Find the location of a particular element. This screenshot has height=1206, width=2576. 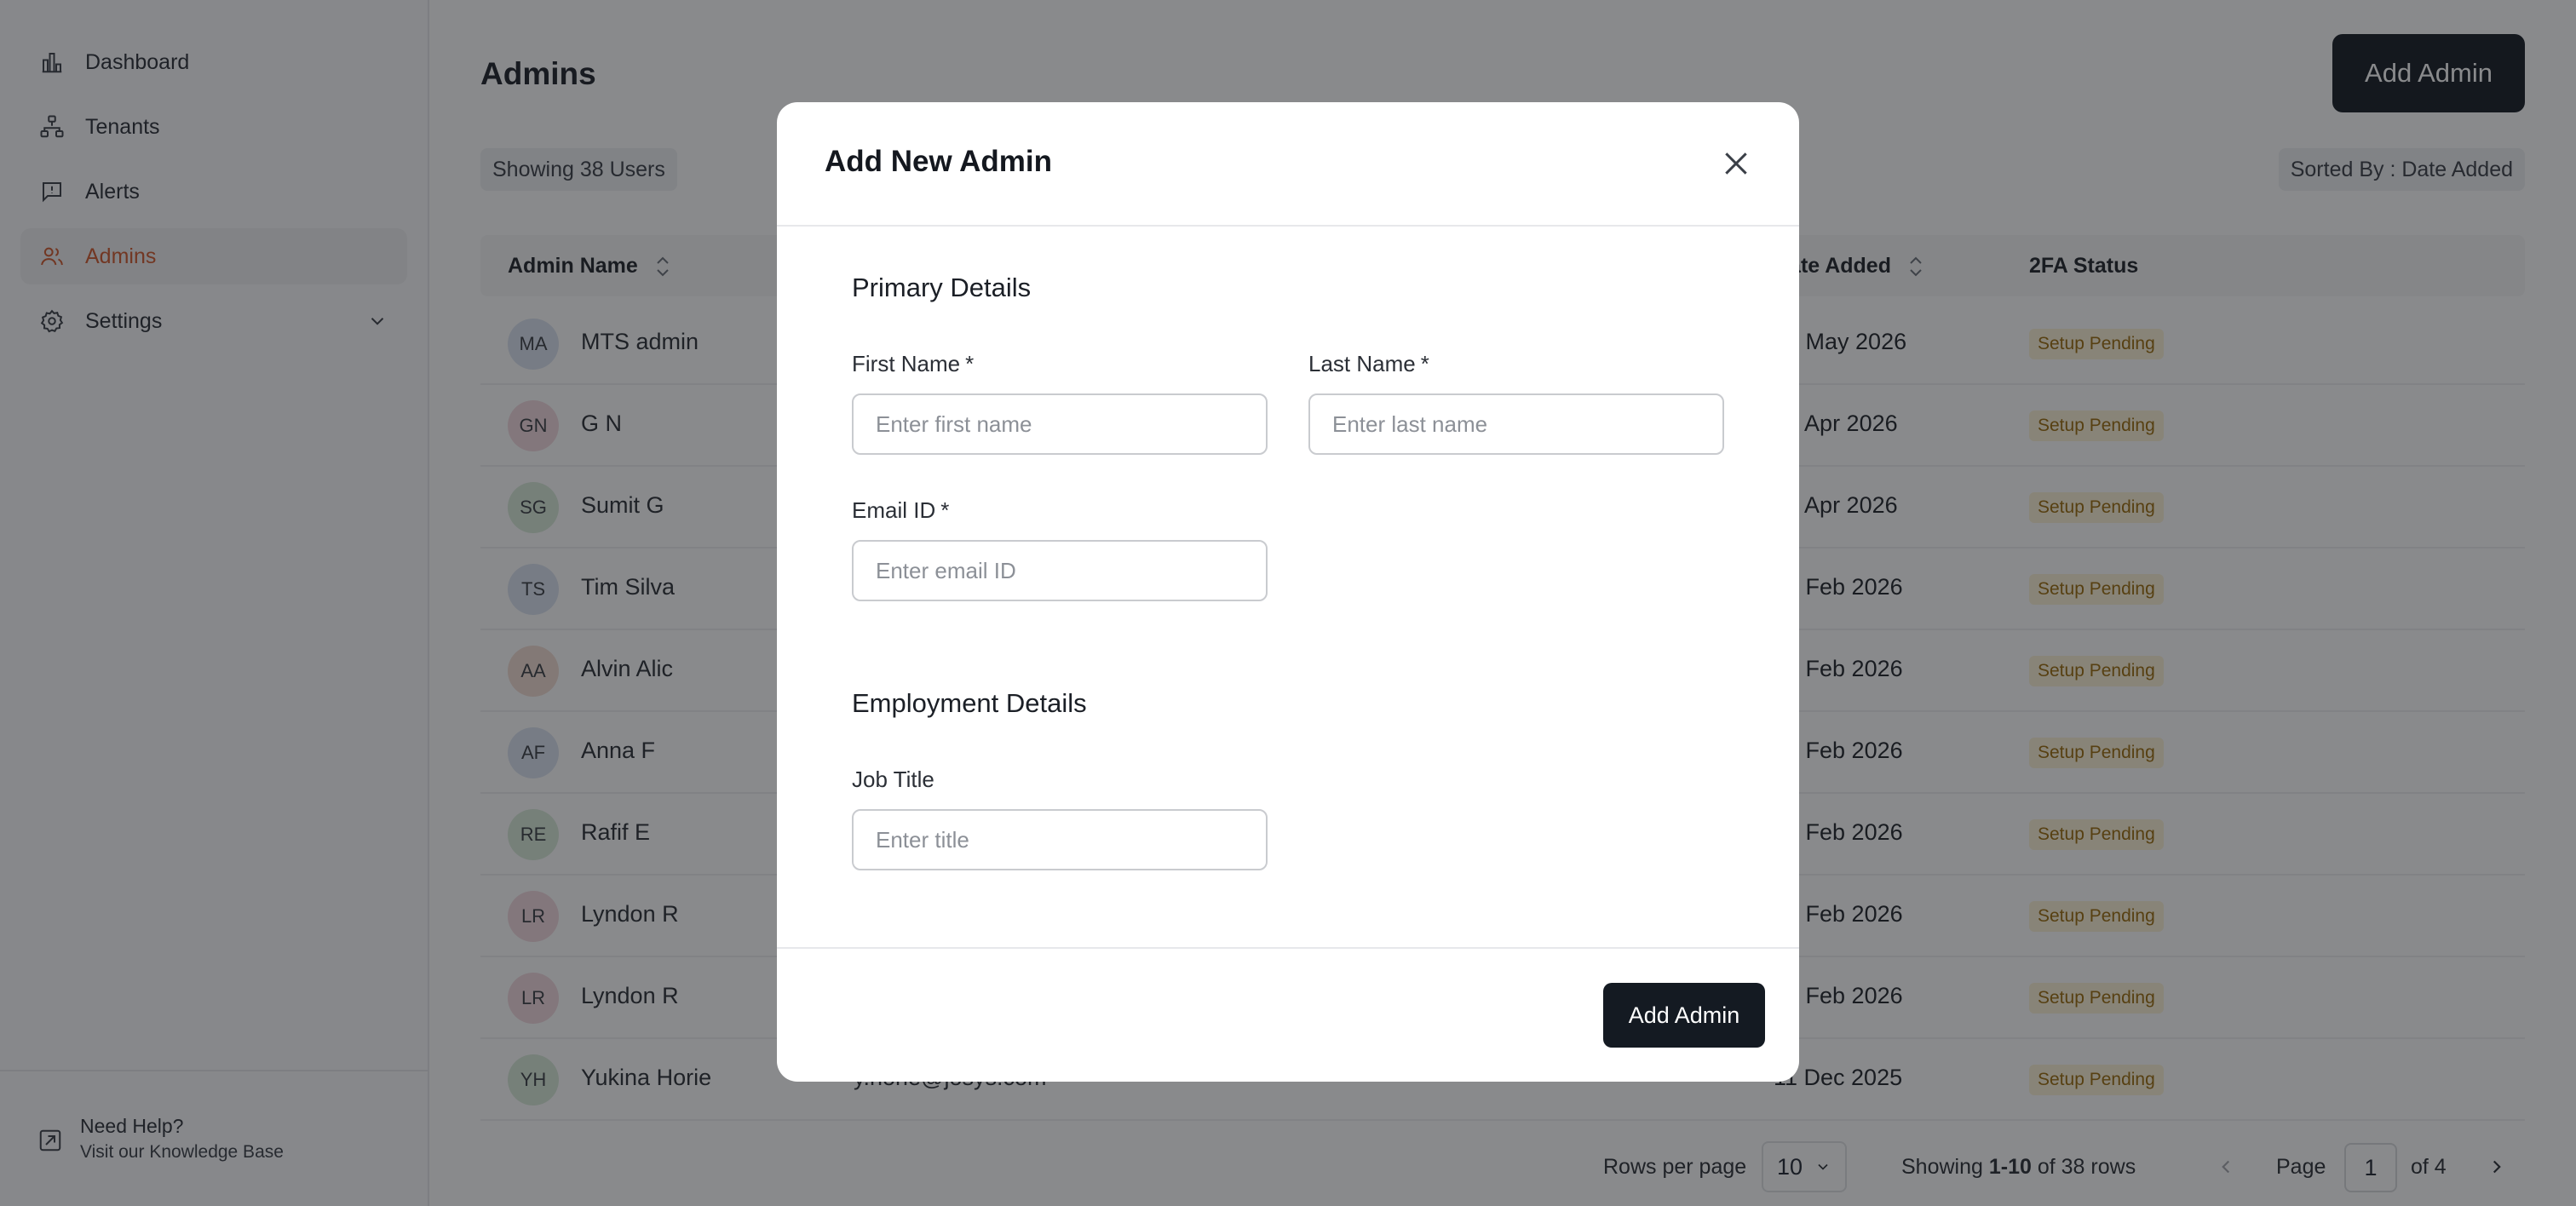

email-input is located at coordinates (1060, 570).